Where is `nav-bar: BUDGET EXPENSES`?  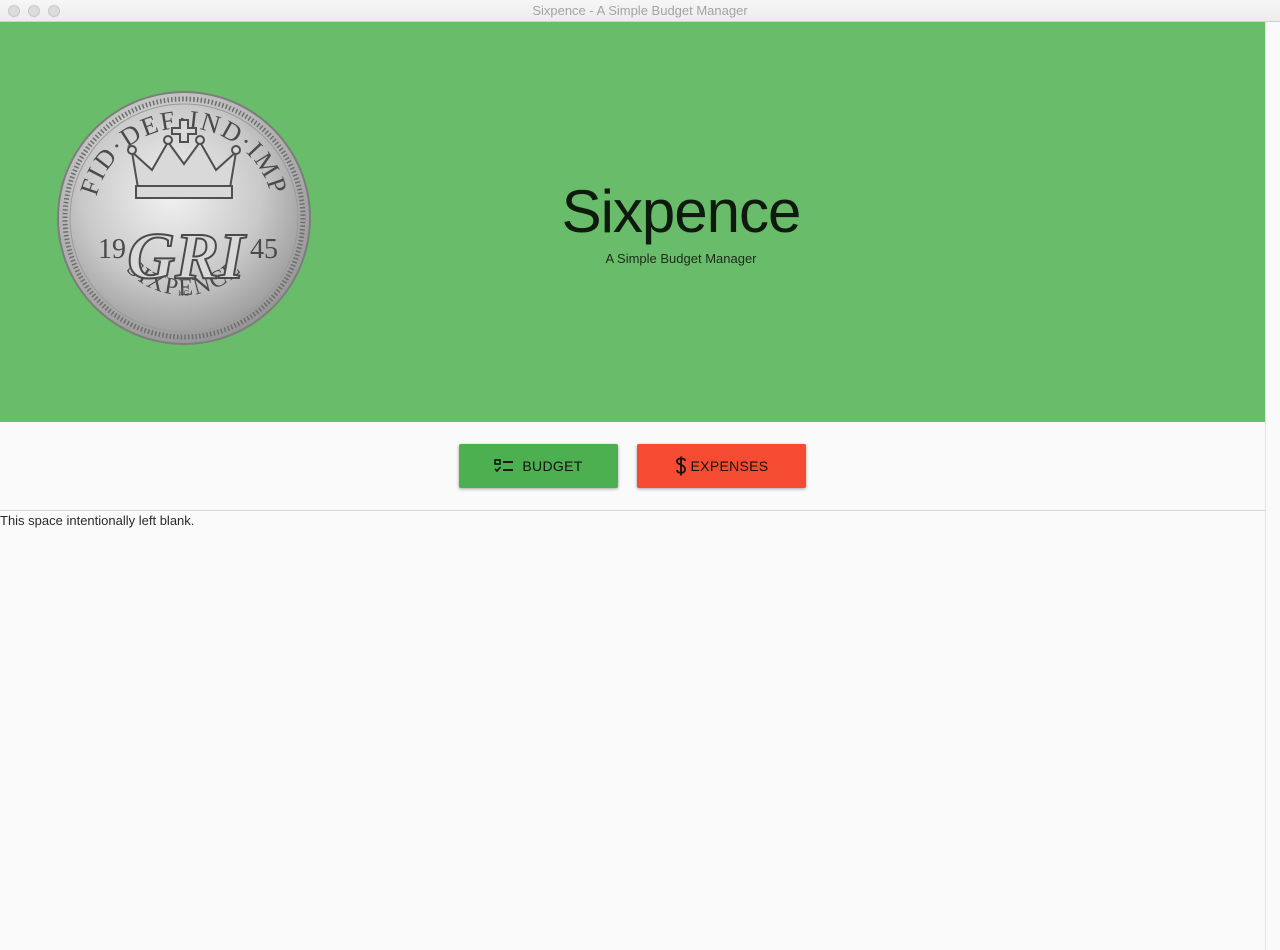
nav-bar: BUDGET EXPENSES is located at coordinates (632, 466).